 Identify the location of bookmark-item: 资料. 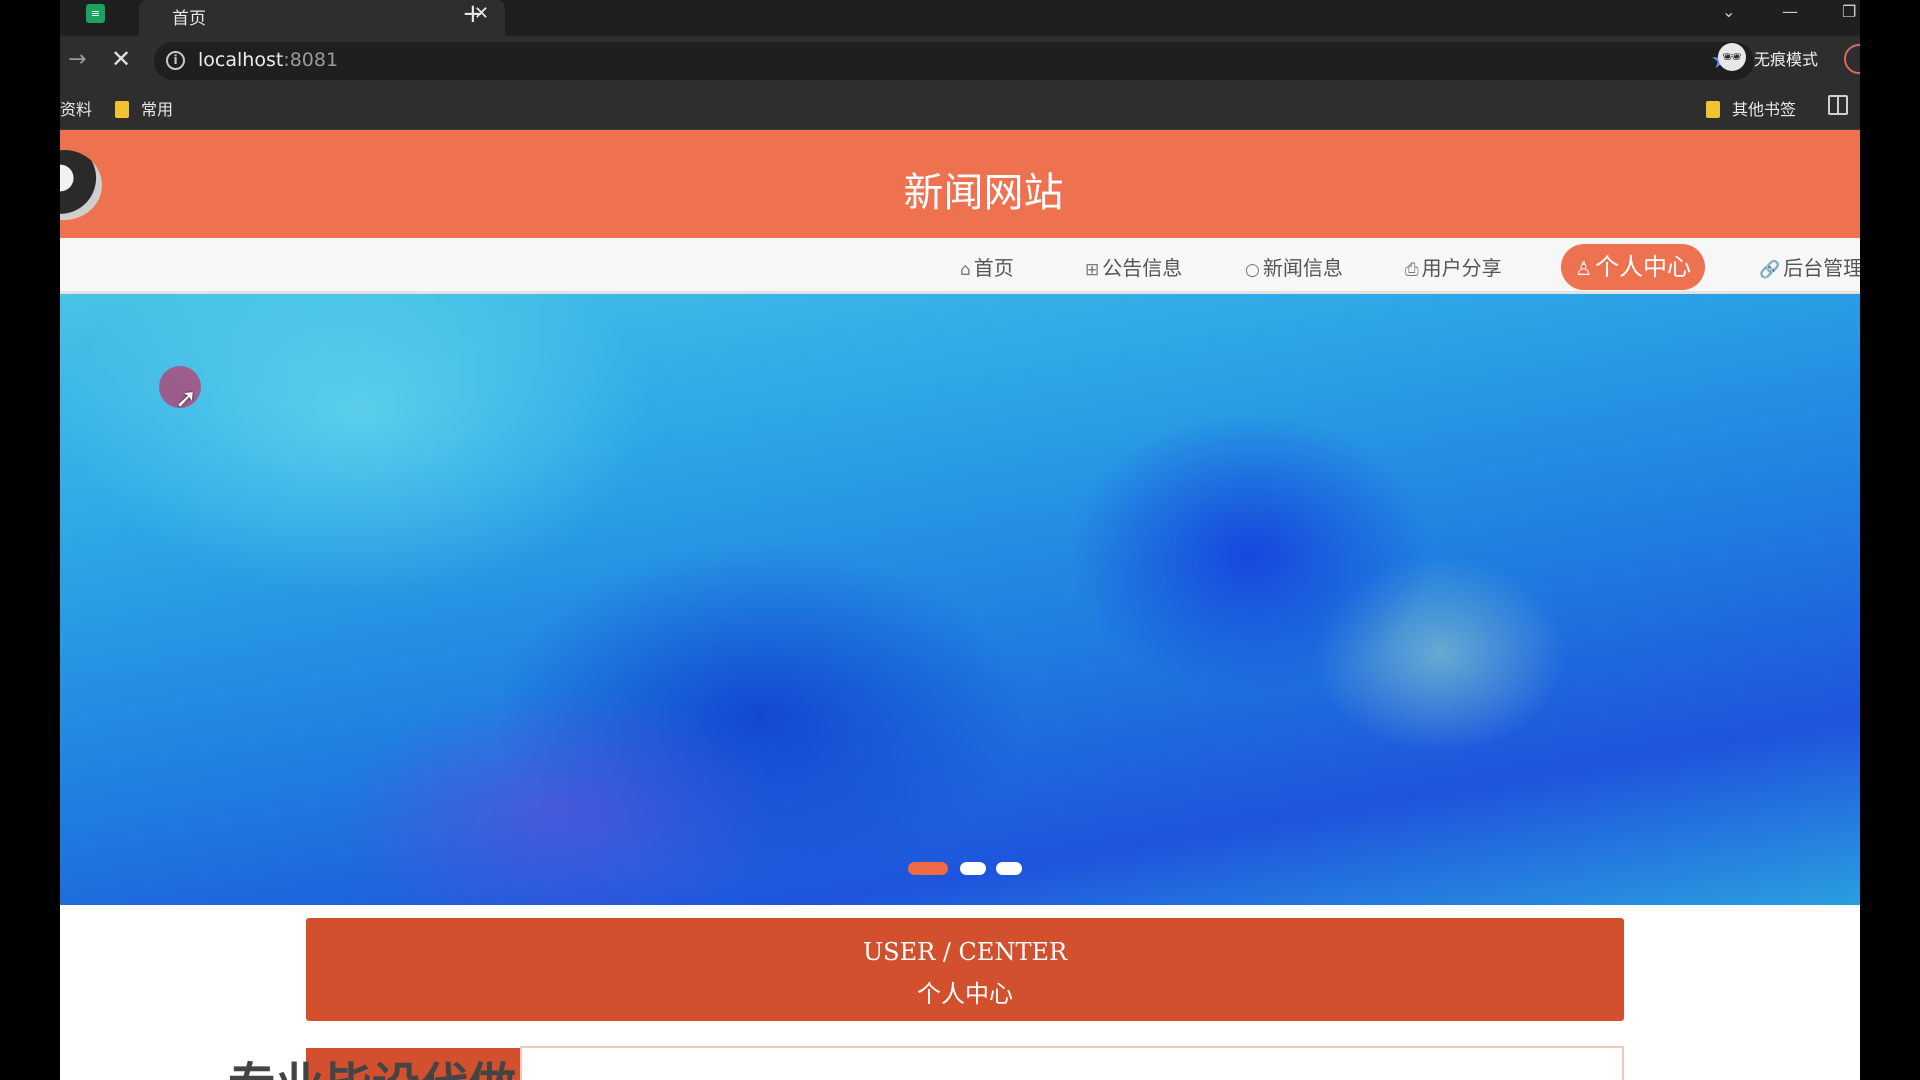
(76, 108).